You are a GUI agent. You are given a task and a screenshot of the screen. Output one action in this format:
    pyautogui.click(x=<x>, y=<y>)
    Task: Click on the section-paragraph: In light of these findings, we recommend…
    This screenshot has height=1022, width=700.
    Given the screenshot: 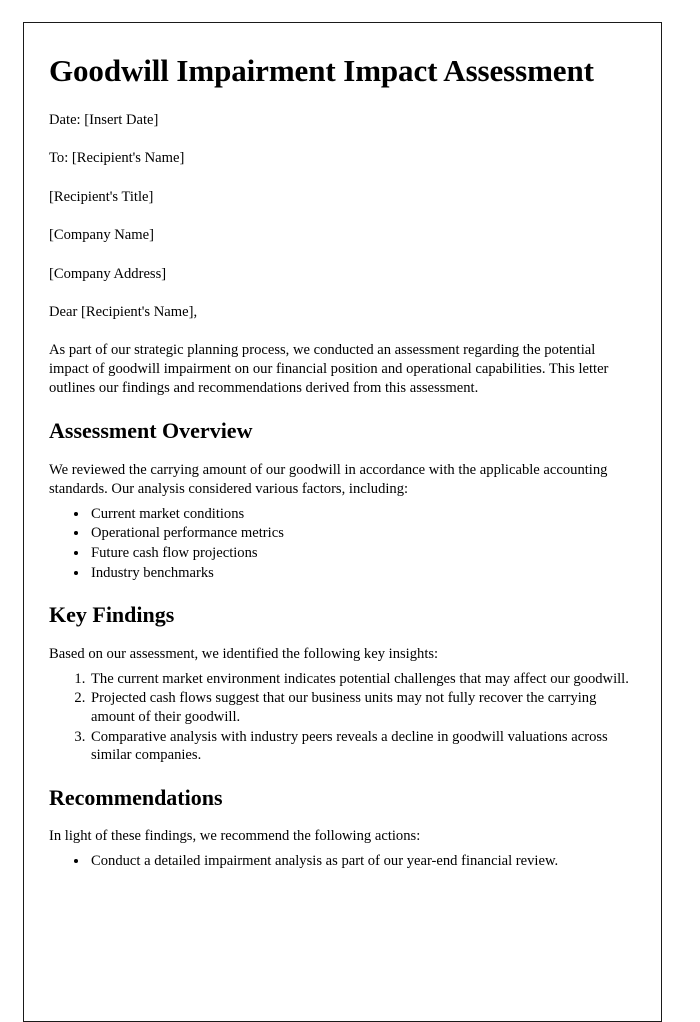 What is the action you would take?
    pyautogui.click(x=235, y=836)
    